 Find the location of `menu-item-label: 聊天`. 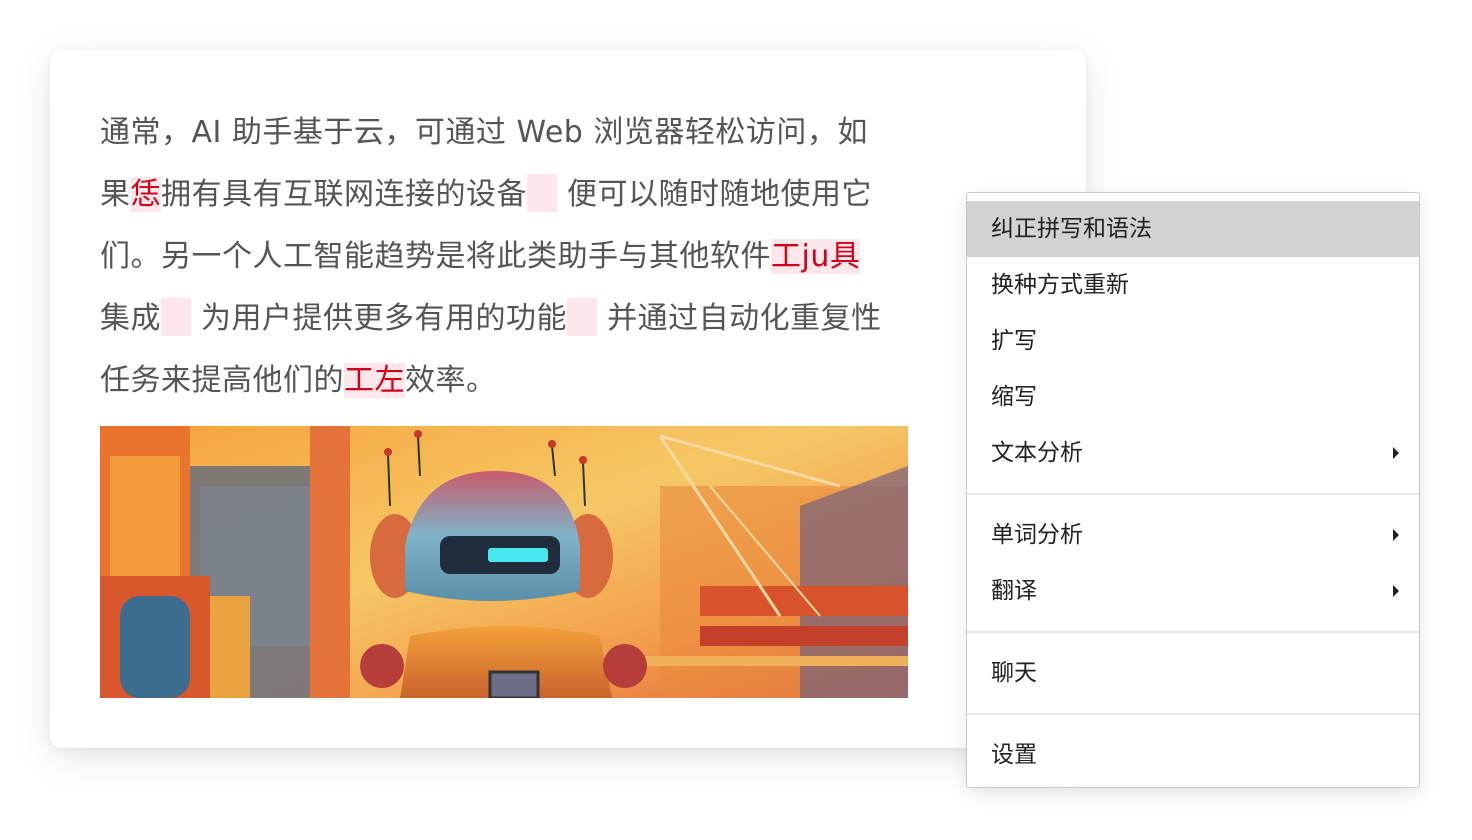

menu-item-label: 聊天 is located at coordinates (1014, 673).